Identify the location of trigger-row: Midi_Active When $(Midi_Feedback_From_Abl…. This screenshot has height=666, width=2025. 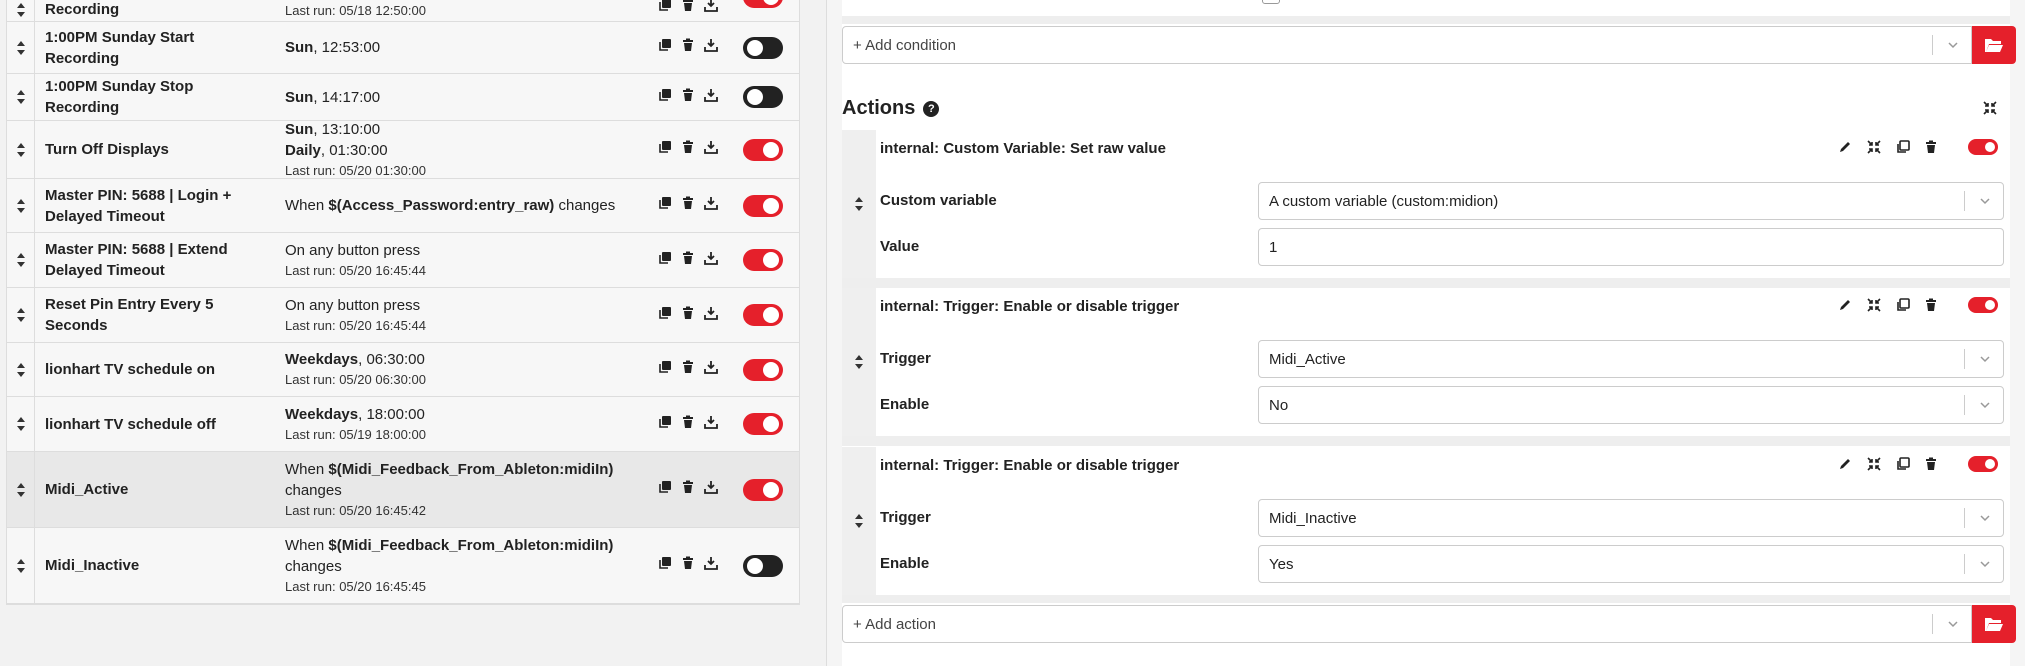
(403, 490).